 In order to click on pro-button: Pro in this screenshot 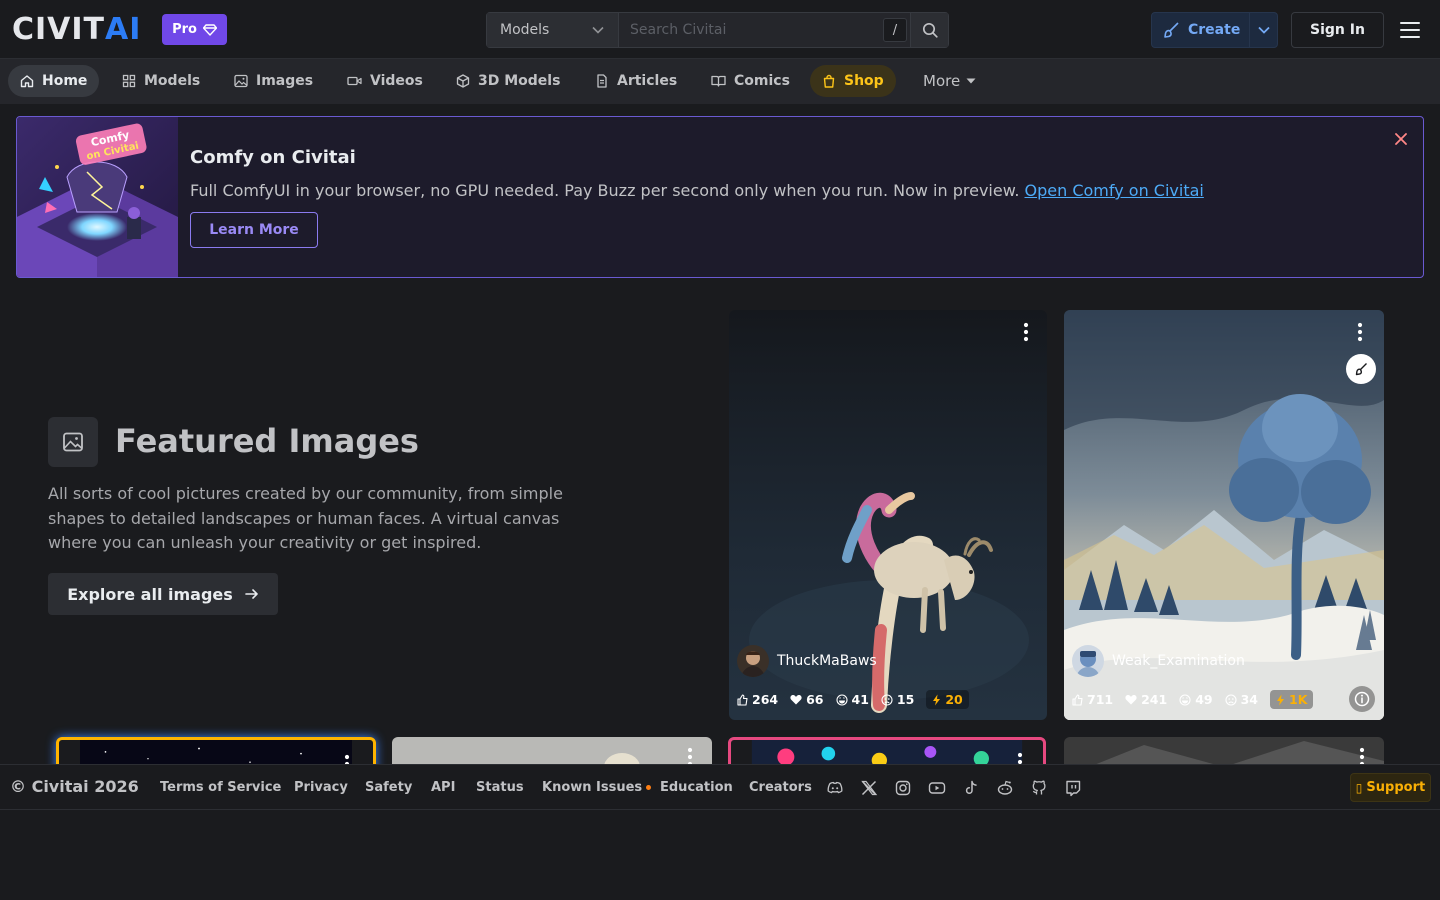, I will do `click(194, 29)`.